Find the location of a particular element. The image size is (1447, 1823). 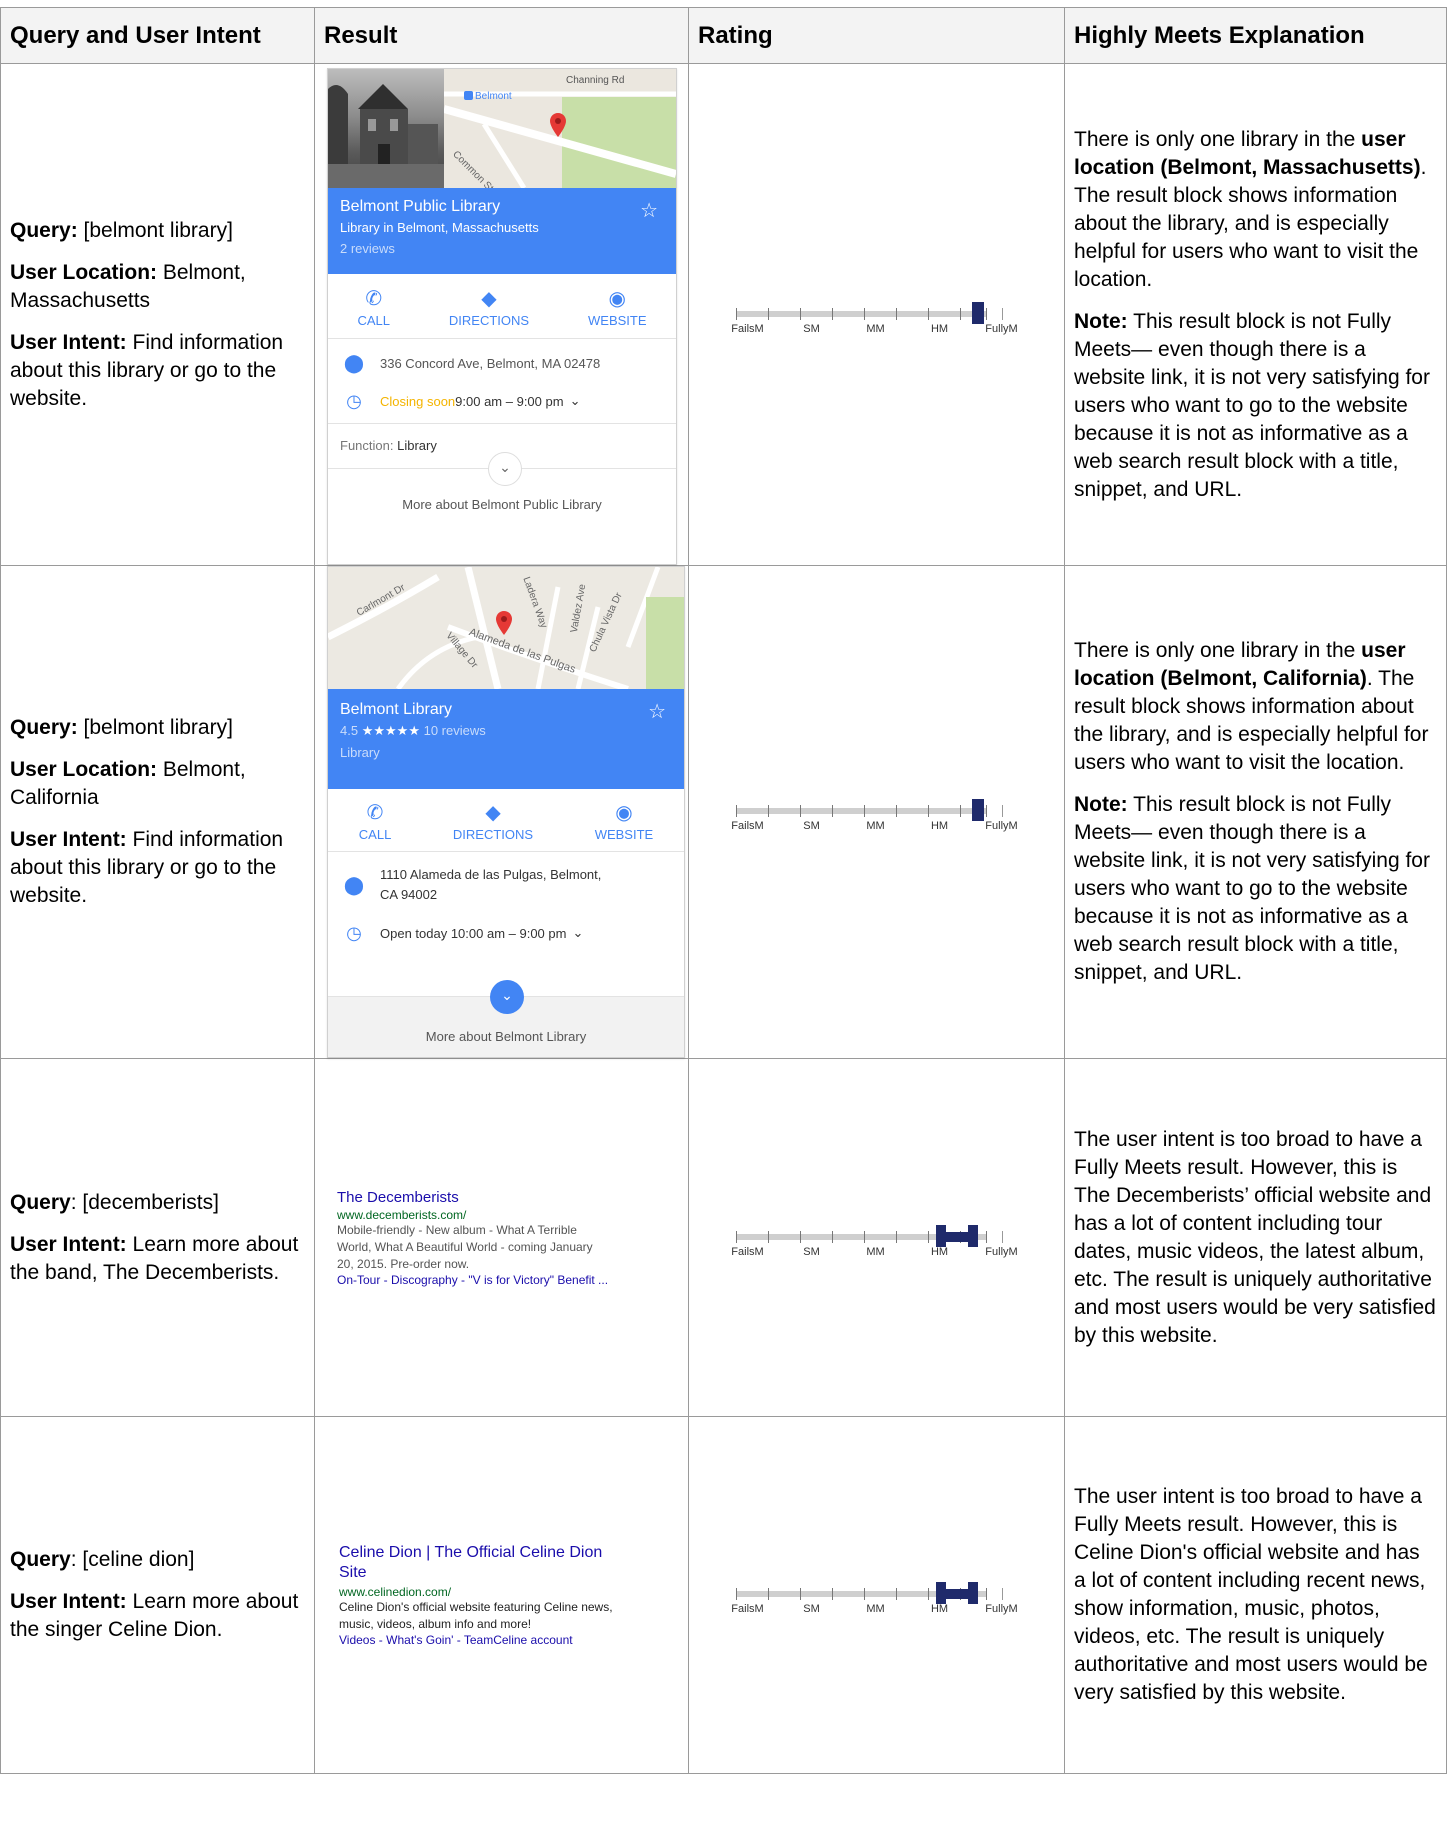

rating-scale: FailsM SM MM HM FullyM is located at coordinates (876, 1238).